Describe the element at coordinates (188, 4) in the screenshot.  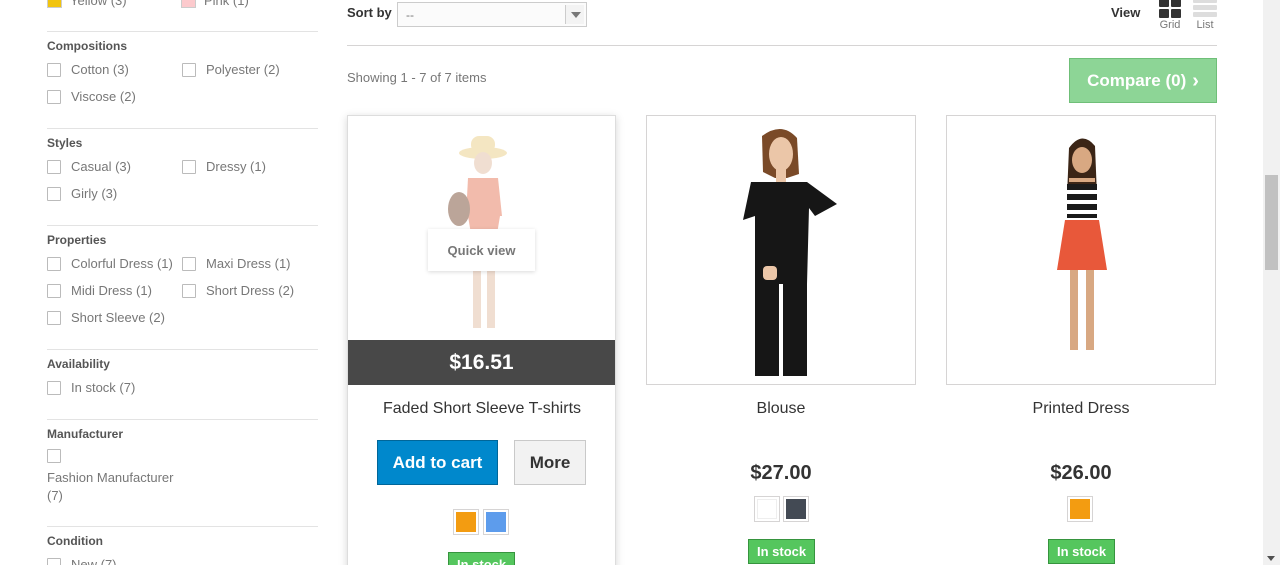
I see `pink-swatch-icon` at that location.